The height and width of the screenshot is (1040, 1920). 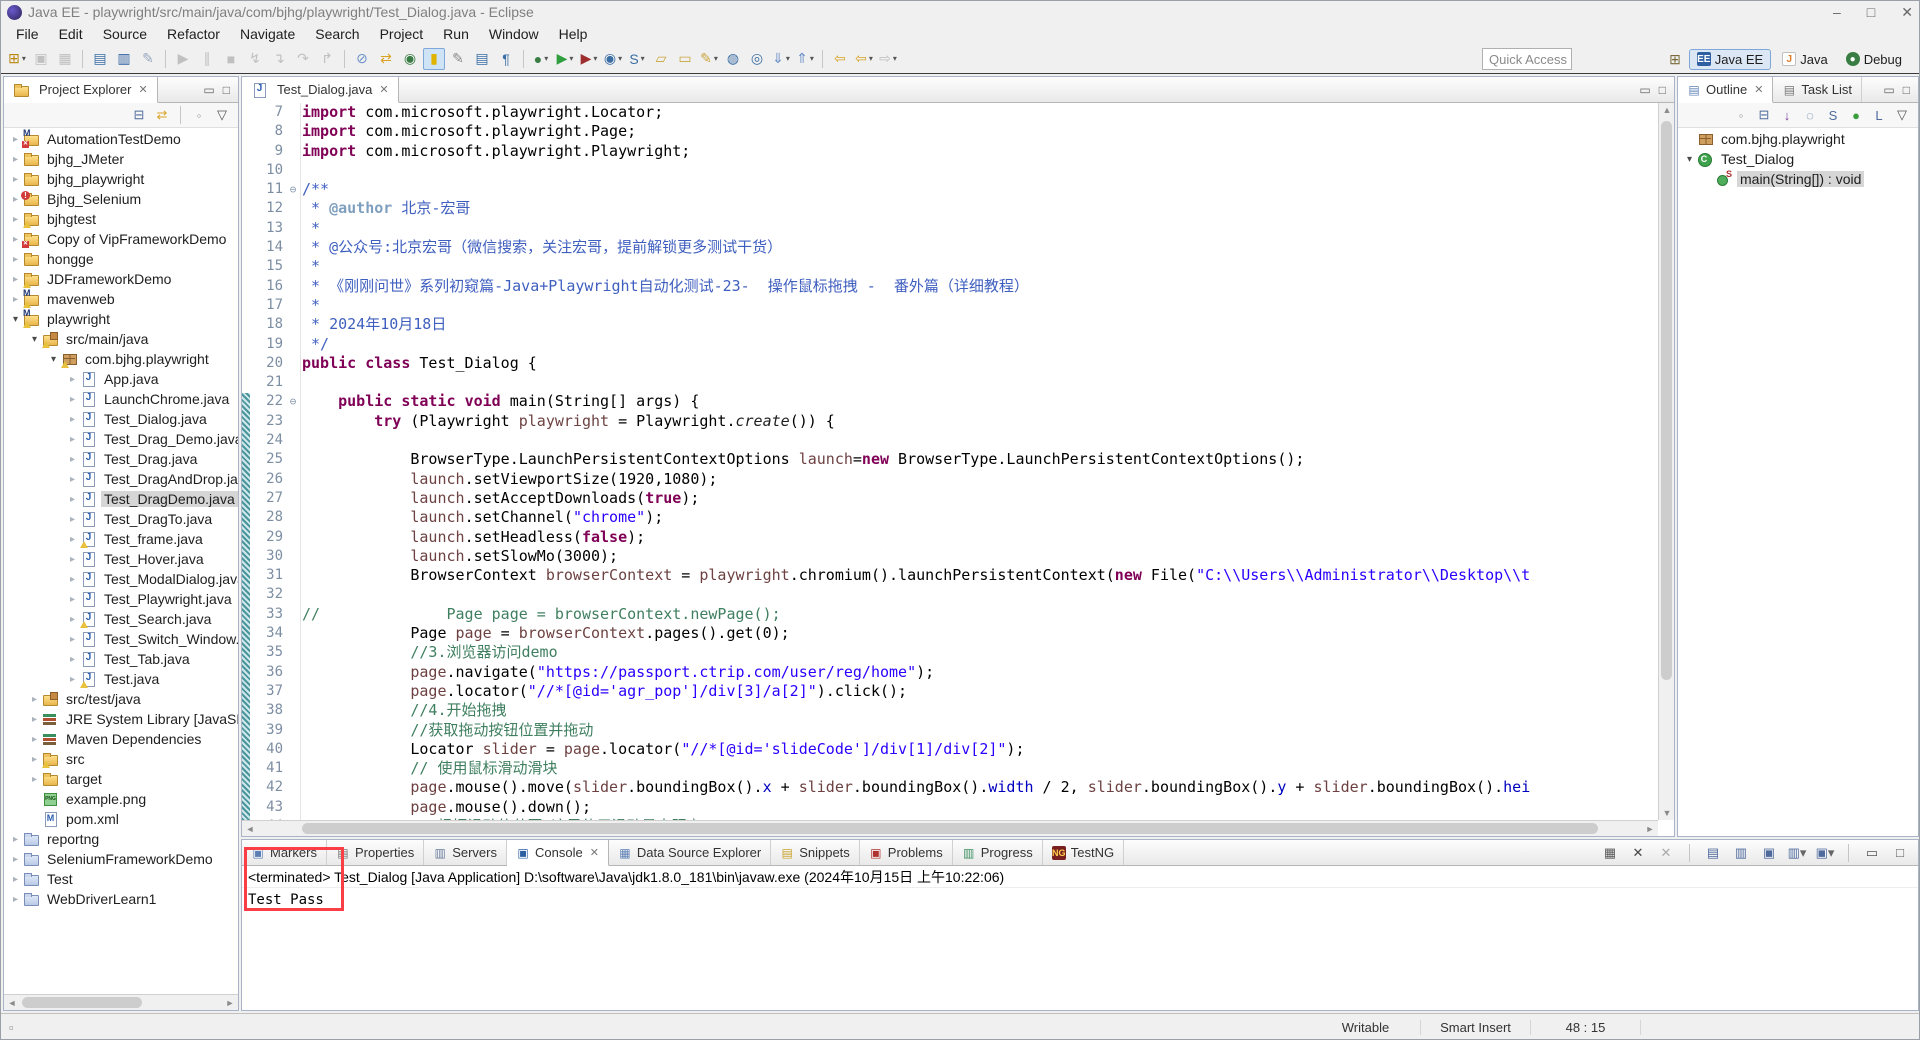 What do you see at coordinates (1825, 853) in the screenshot?
I see `open-console-button: ▣ ▾` at bounding box center [1825, 853].